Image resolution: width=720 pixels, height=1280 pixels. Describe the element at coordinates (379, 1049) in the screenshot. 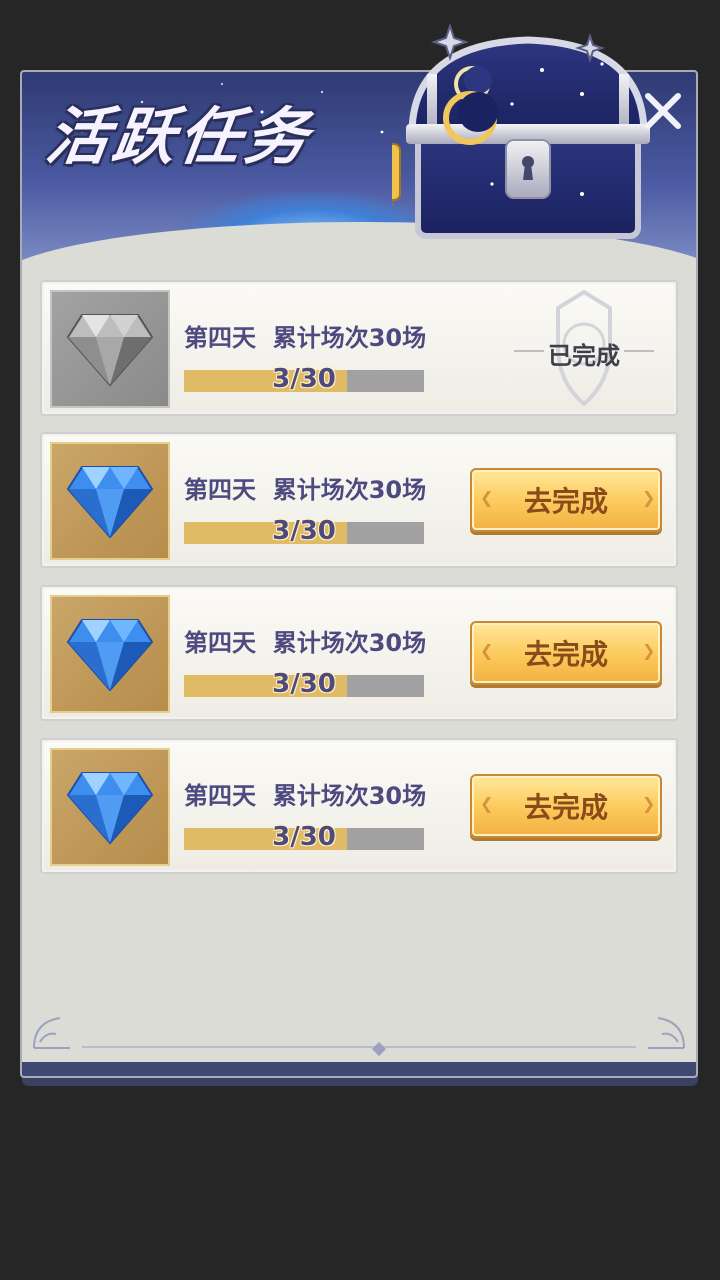

I see `bottom-diamond-ornament` at that location.